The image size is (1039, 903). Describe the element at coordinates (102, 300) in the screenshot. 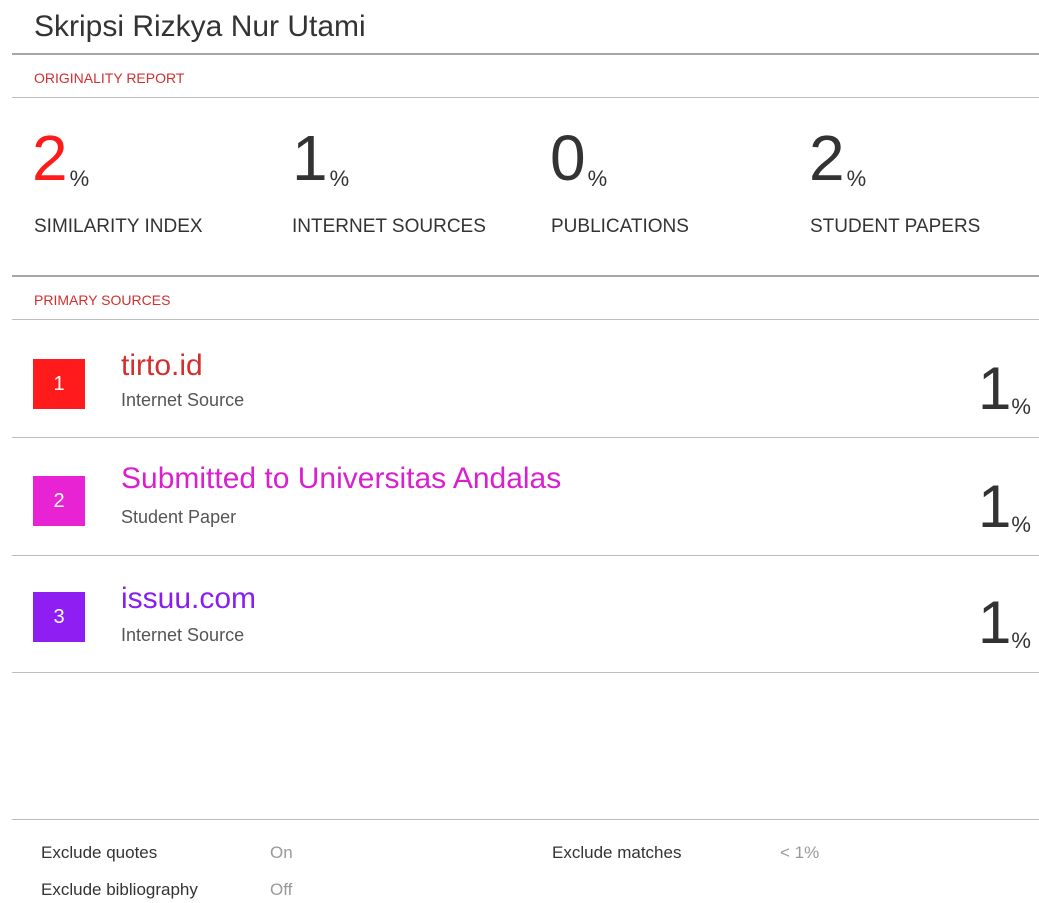

I see `primary-sources-label: PRIMARY SOURCES` at that location.